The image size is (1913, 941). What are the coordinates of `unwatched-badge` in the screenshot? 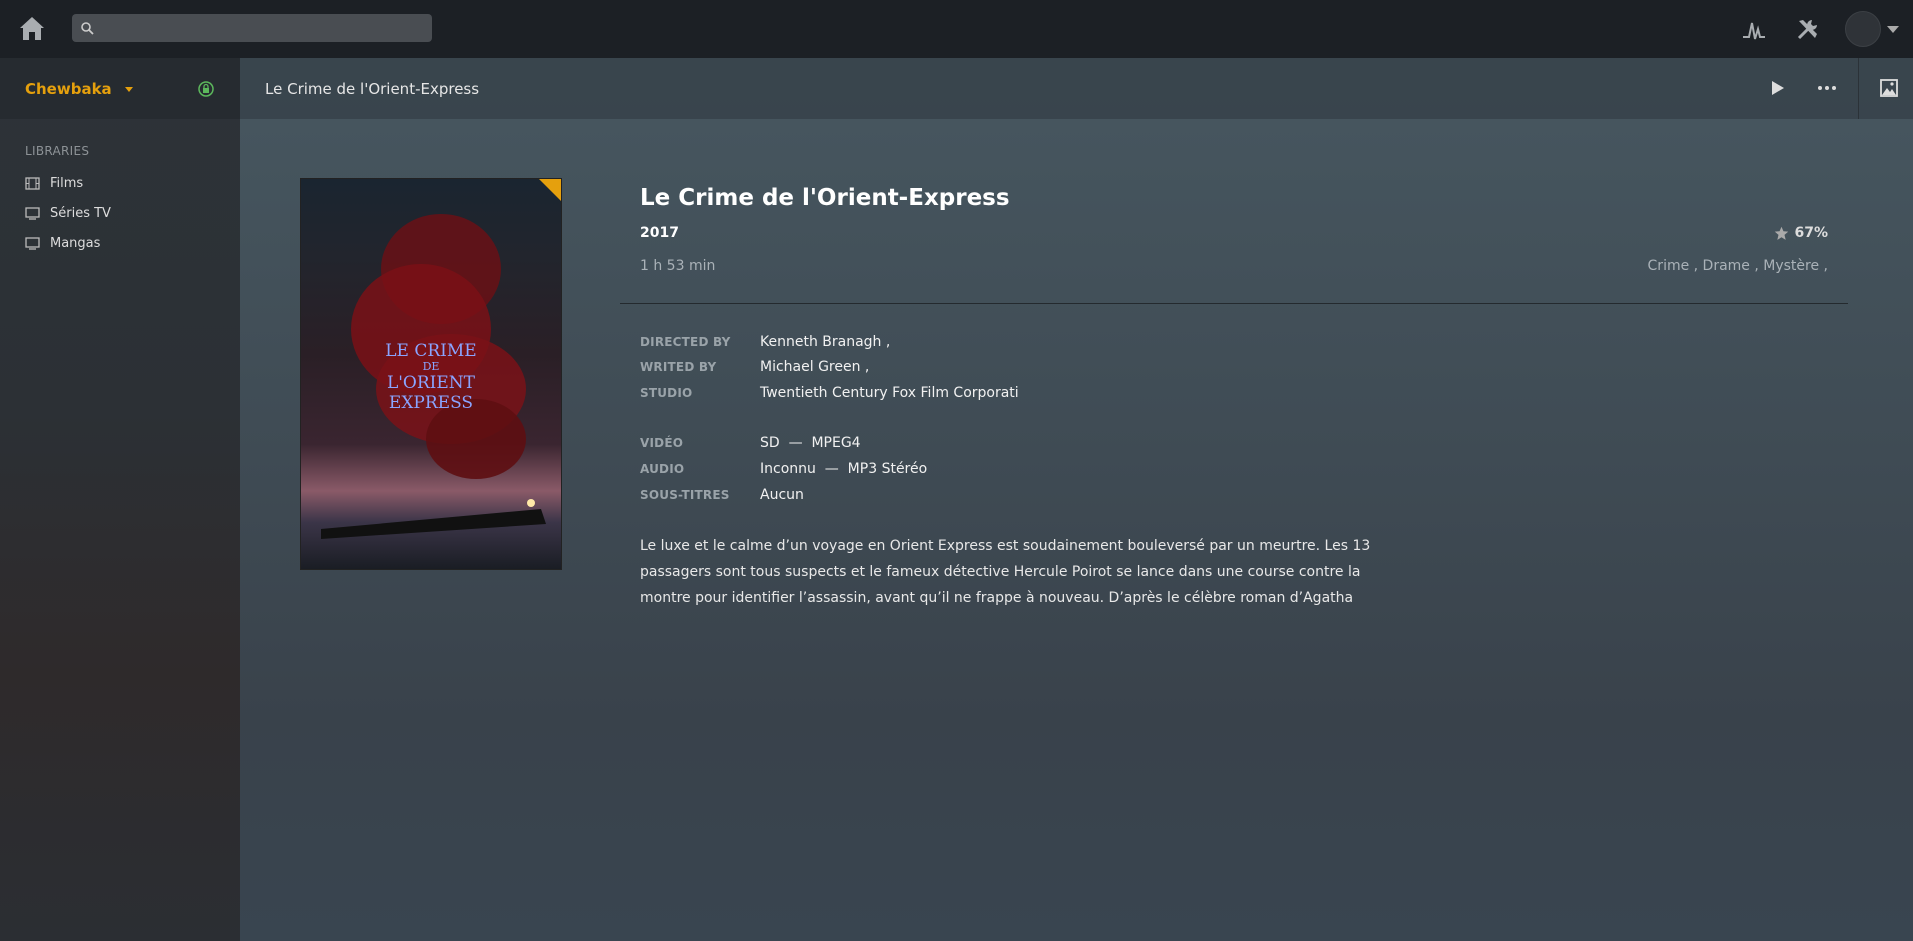 It's located at (550, 190).